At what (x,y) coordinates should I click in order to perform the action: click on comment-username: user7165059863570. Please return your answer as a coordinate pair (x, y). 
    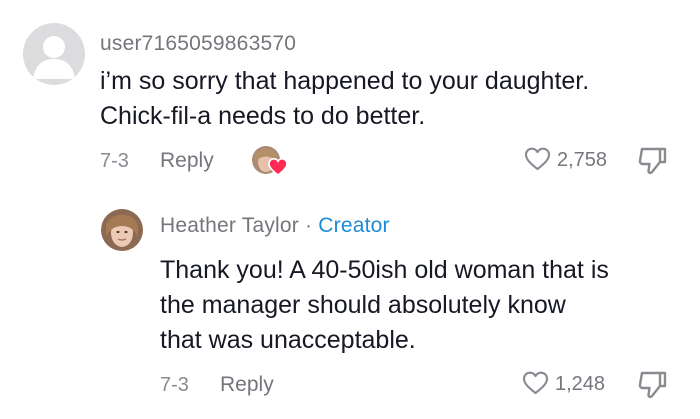
    Looking at the image, I should click on (198, 44).